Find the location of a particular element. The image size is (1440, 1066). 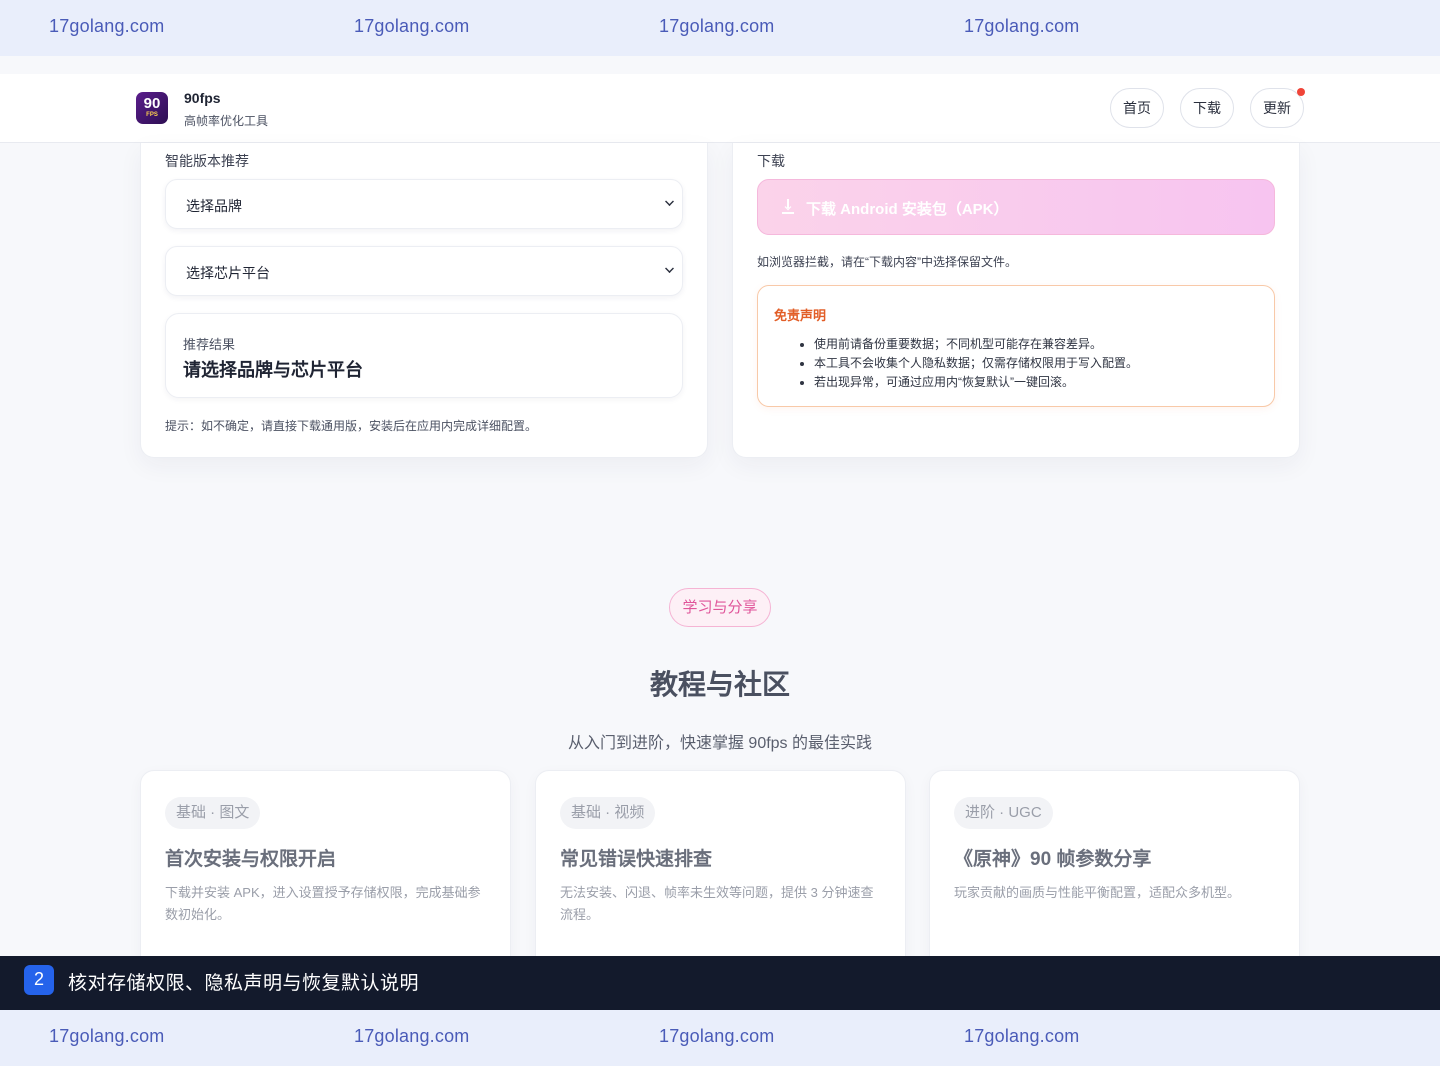

chip-select: 选择芯片平台 is located at coordinates (424, 271).